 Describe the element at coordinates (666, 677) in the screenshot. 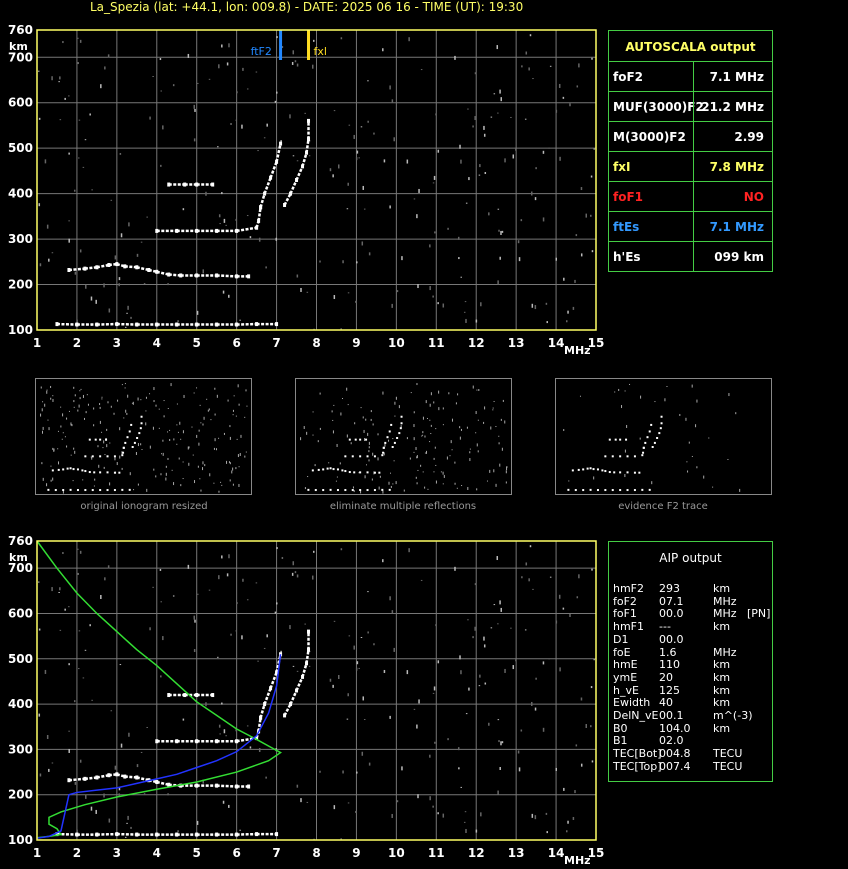

I see `aip-value: 20` at that location.